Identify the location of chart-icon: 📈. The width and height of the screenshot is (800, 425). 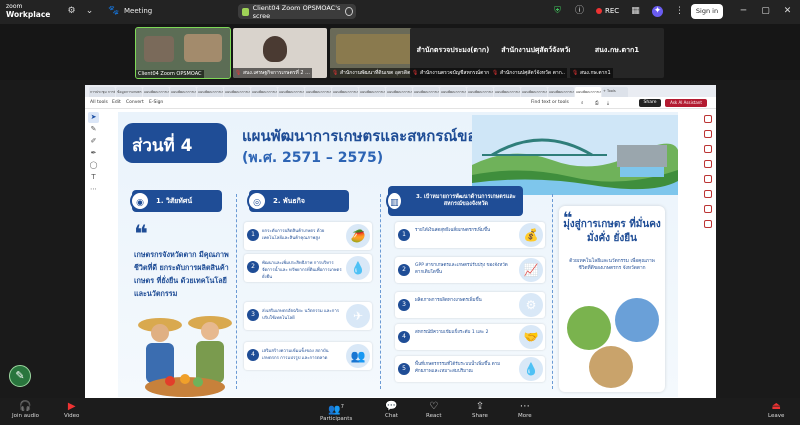
(531, 270).